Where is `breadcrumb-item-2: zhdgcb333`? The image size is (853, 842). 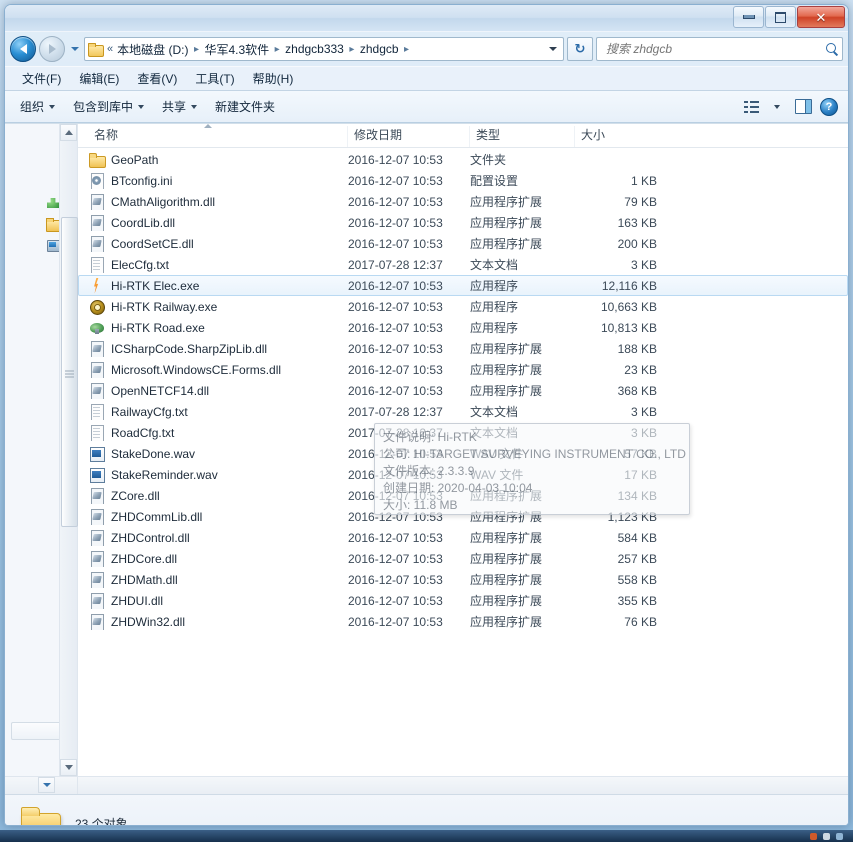
breadcrumb-item-2: zhdgcb333 is located at coordinates (314, 49).